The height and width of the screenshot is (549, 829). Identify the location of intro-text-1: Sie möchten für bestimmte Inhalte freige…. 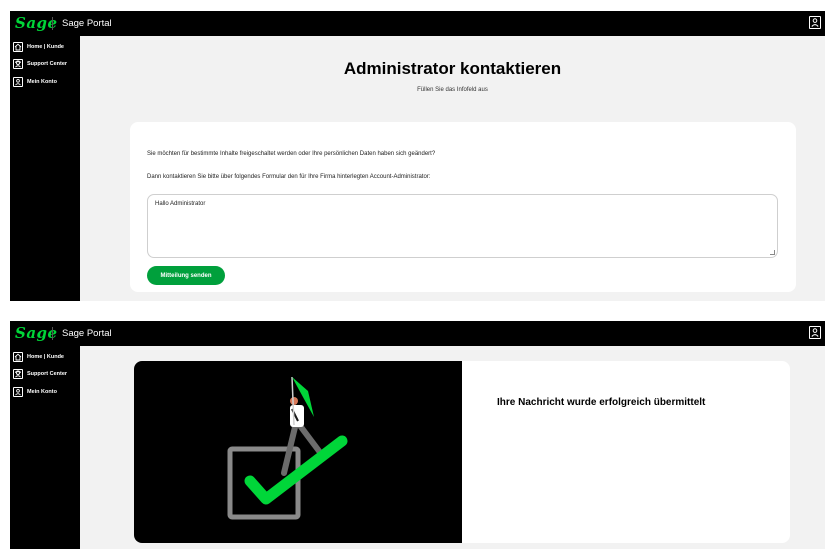
(291, 154).